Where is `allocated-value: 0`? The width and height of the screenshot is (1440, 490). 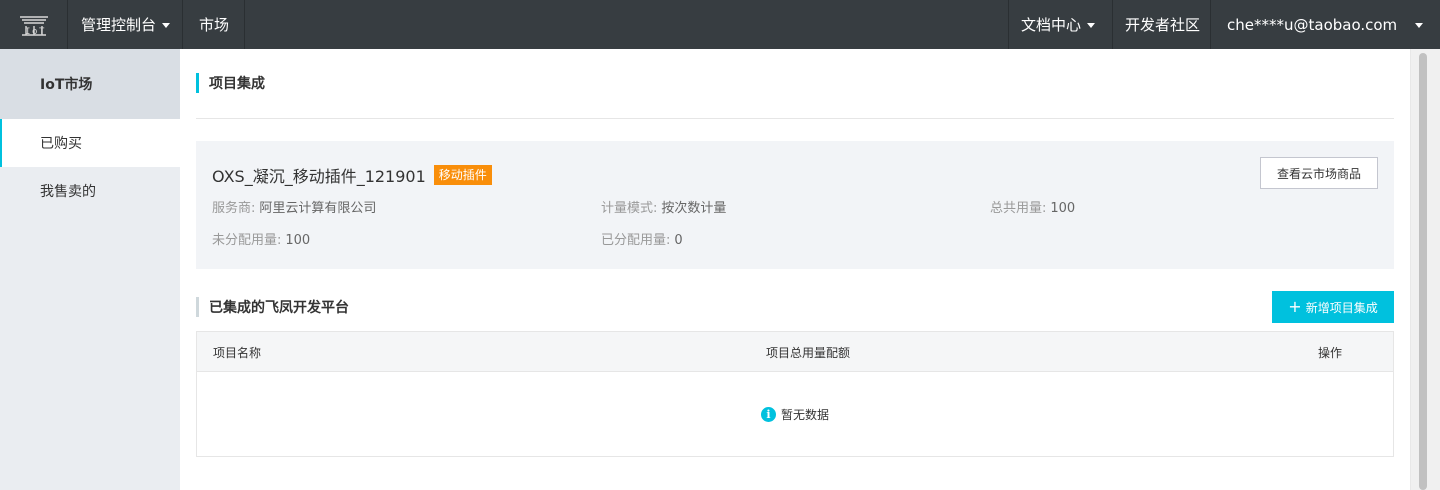 allocated-value: 0 is located at coordinates (678, 240).